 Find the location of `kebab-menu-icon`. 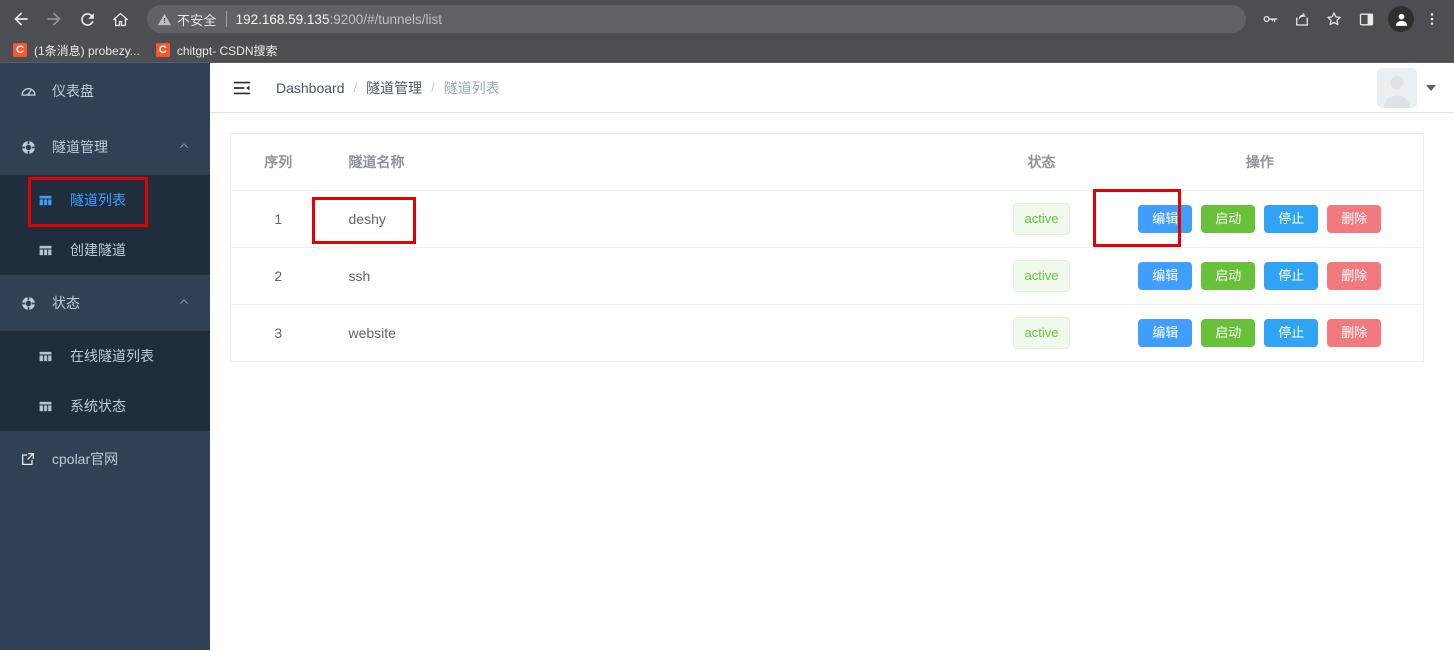

kebab-menu-icon is located at coordinates (1432, 19).